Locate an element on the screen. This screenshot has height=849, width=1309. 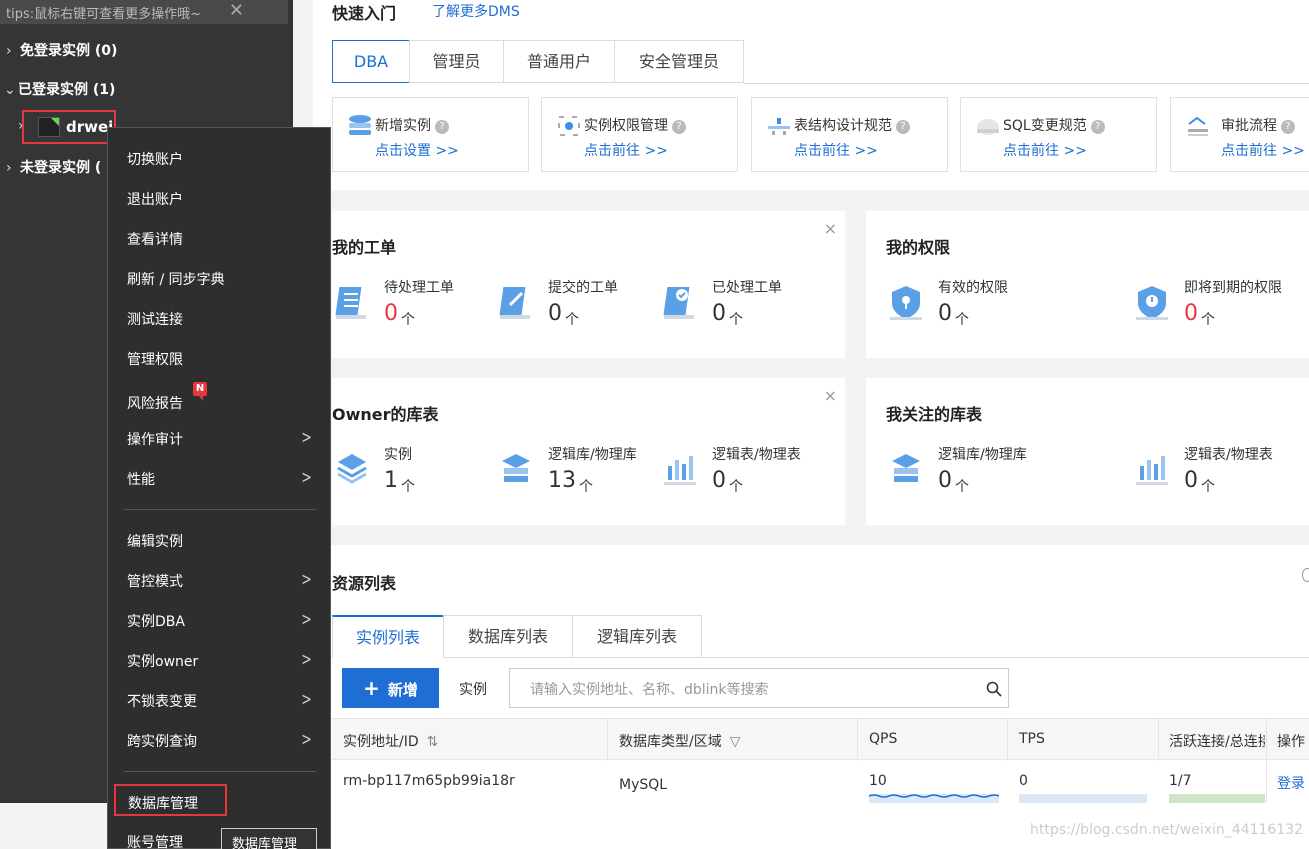
menu-item-cross-instance-query: 跨实例查询 is located at coordinates (162, 741).